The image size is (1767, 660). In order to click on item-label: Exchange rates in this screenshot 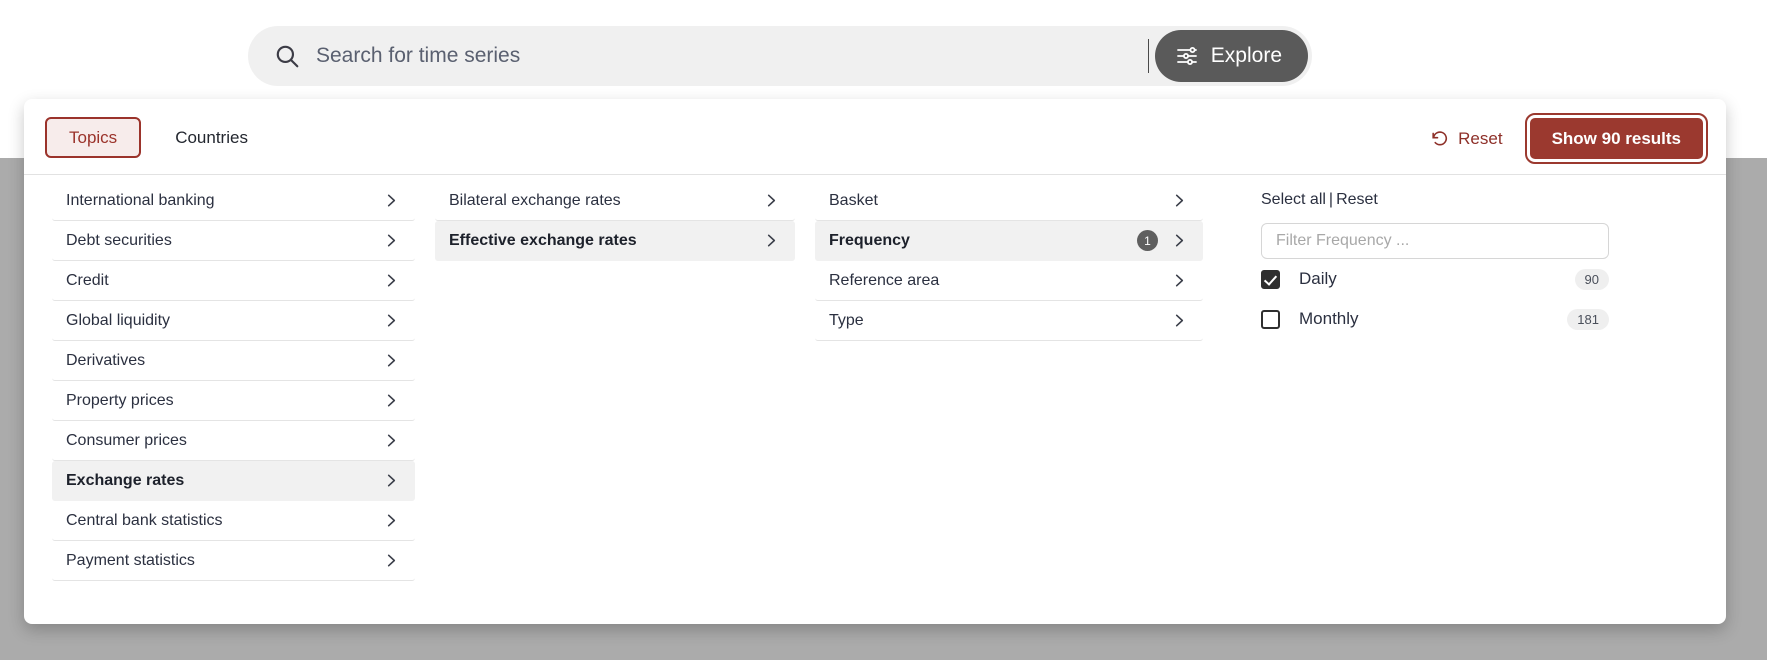, I will do `click(125, 480)`.